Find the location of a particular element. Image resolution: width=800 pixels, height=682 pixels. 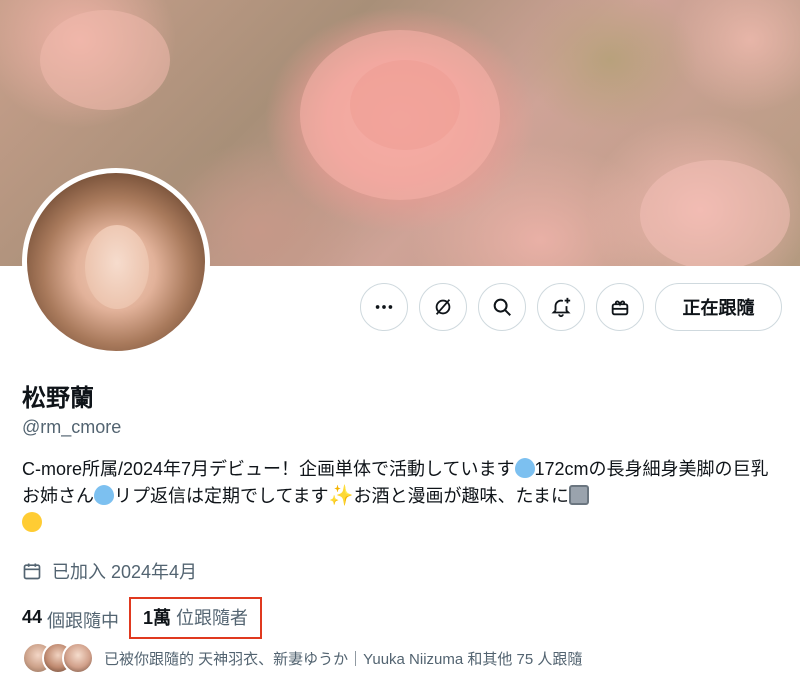

followers-label: 位跟隨者 is located at coordinates (212, 618).